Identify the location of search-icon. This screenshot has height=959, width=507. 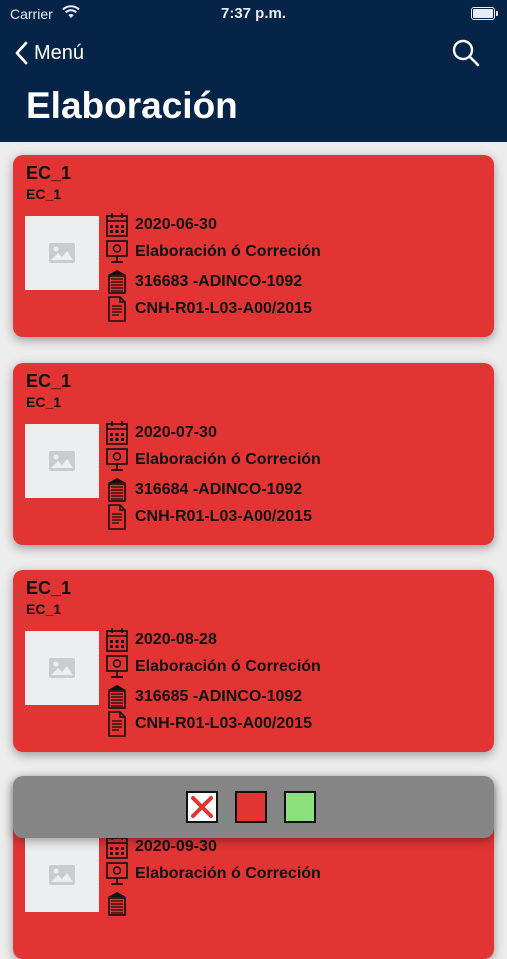
(466, 53).